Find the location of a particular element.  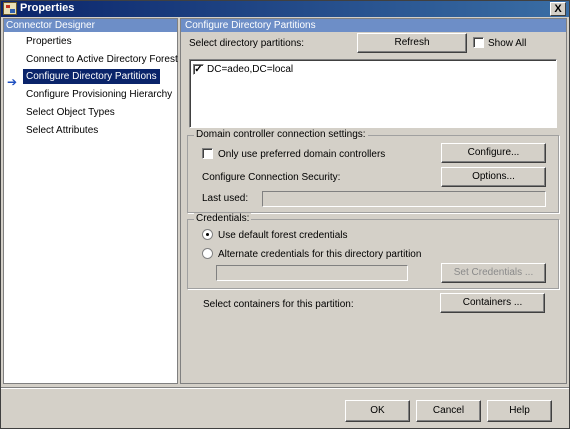

close-icon: X is located at coordinates (558, 9).